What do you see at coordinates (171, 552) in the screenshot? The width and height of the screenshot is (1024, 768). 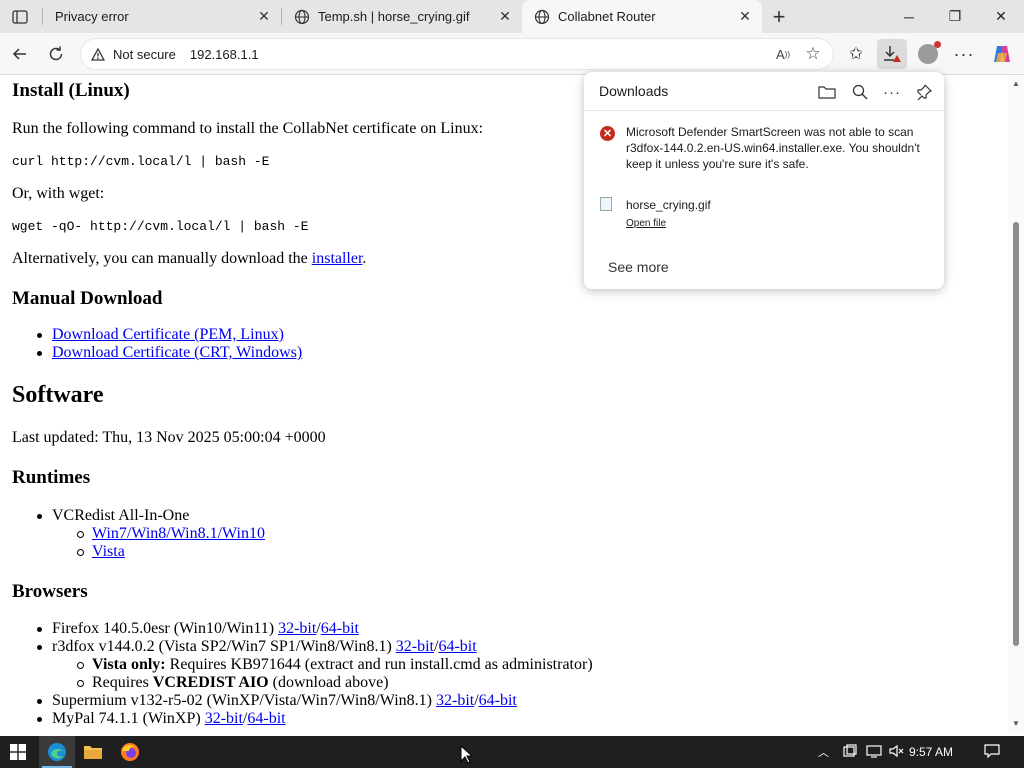 I see `list-item: Vista` at bounding box center [171, 552].